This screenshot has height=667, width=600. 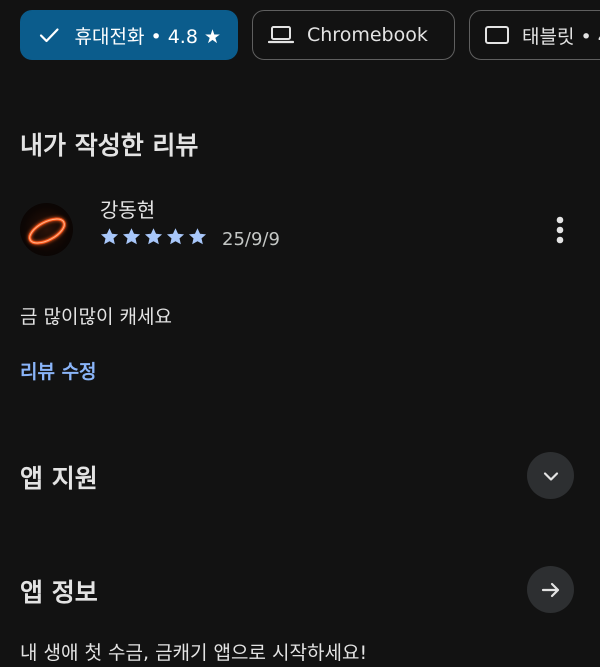 I want to click on chip-chromebook-label: Chromebook, so click(x=367, y=35).